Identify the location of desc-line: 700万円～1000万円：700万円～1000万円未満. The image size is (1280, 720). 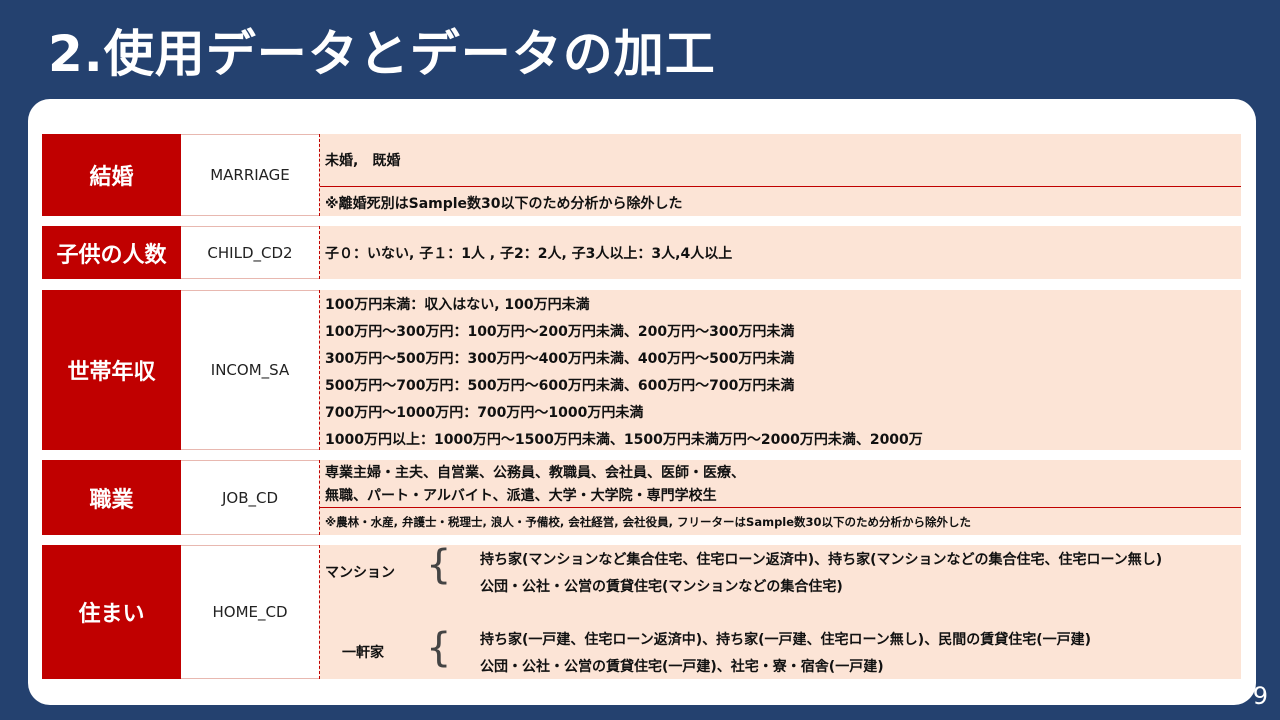
(484, 413).